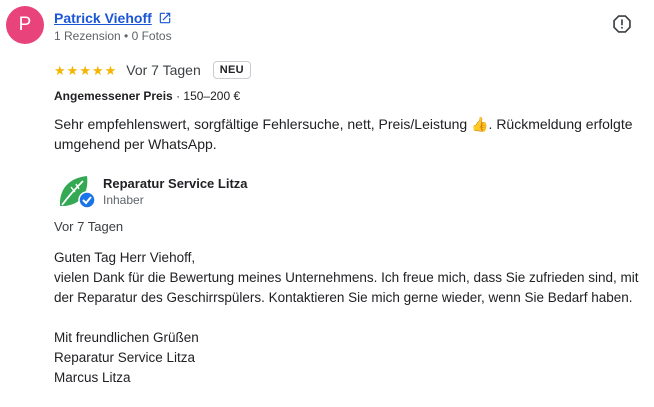  I want to click on reviewer-avatar: P, so click(25, 25).